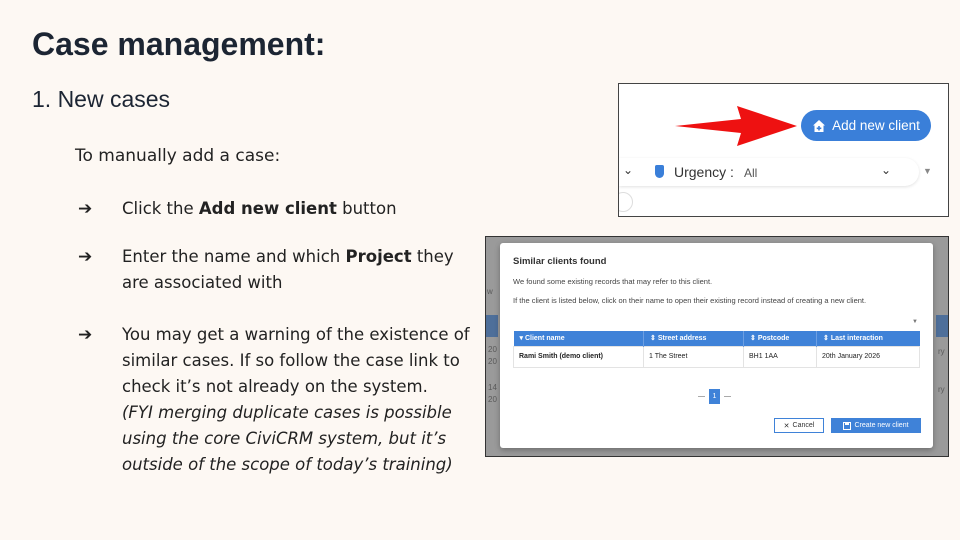 This screenshot has width=960, height=540. Describe the element at coordinates (704, 172) in the screenshot. I see `urgency-label: Urgency :` at that location.